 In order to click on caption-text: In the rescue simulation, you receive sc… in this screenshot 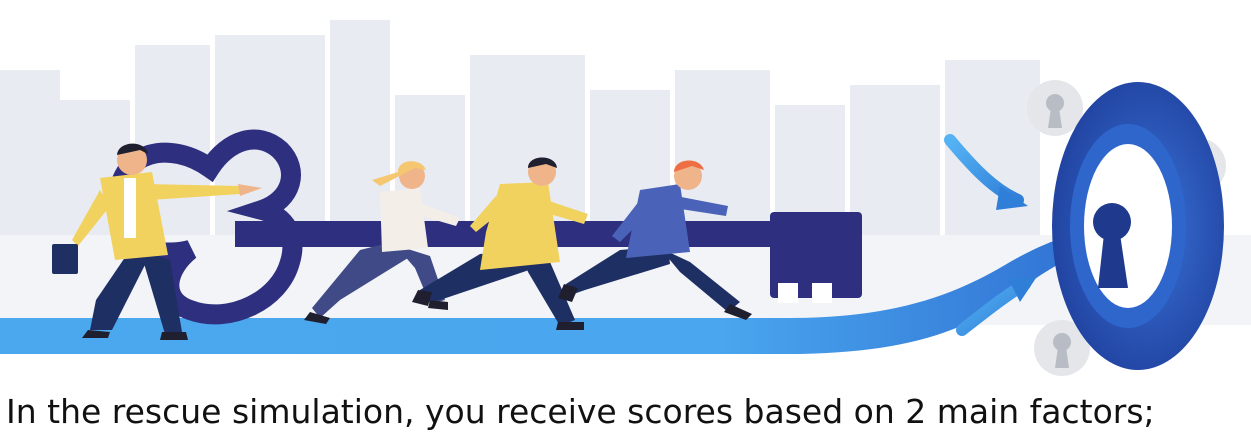, I will do `click(580, 411)`.